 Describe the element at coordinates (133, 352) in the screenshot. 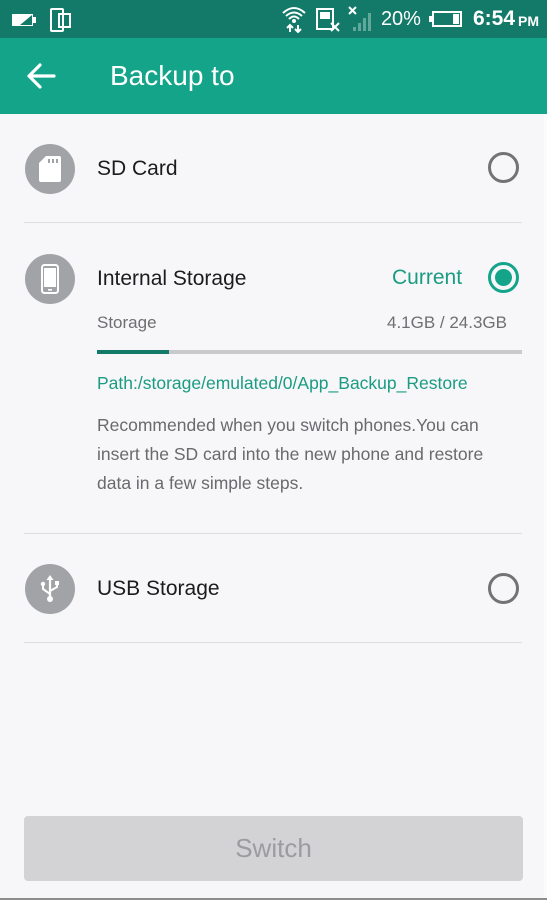

I see `storage-progress-fill` at that location.